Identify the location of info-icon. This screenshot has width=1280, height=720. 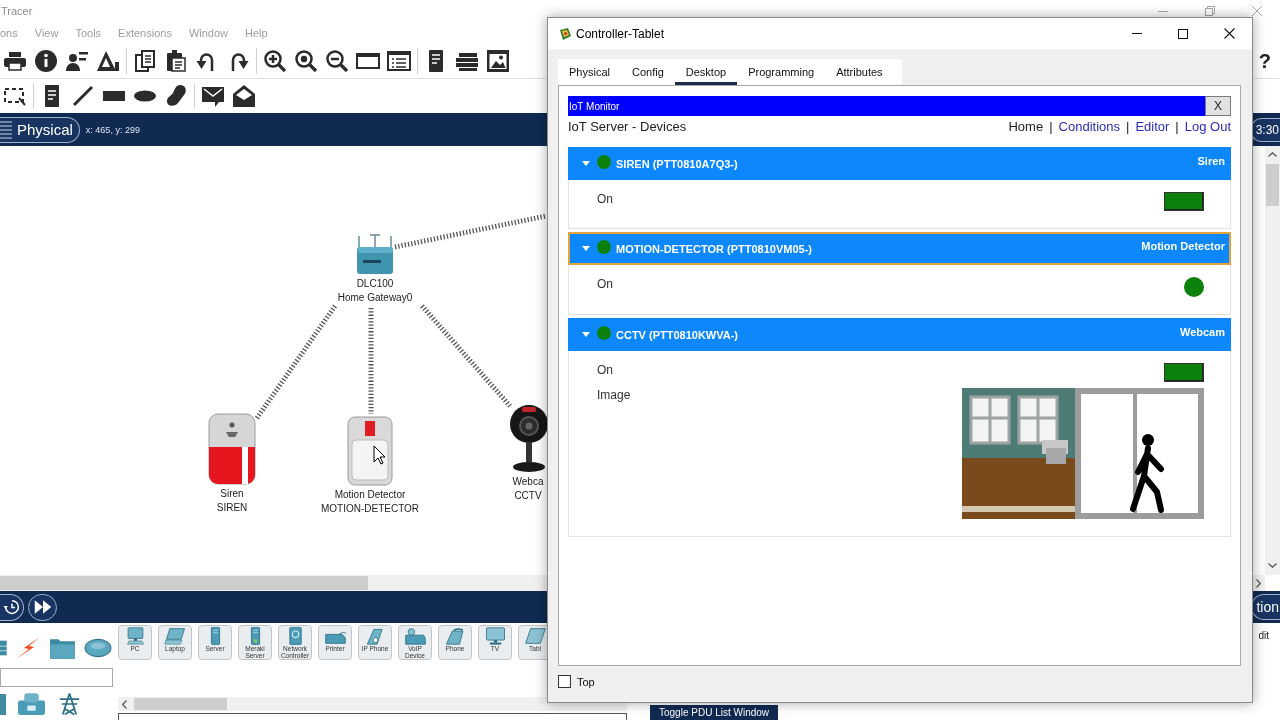
(46, 61).